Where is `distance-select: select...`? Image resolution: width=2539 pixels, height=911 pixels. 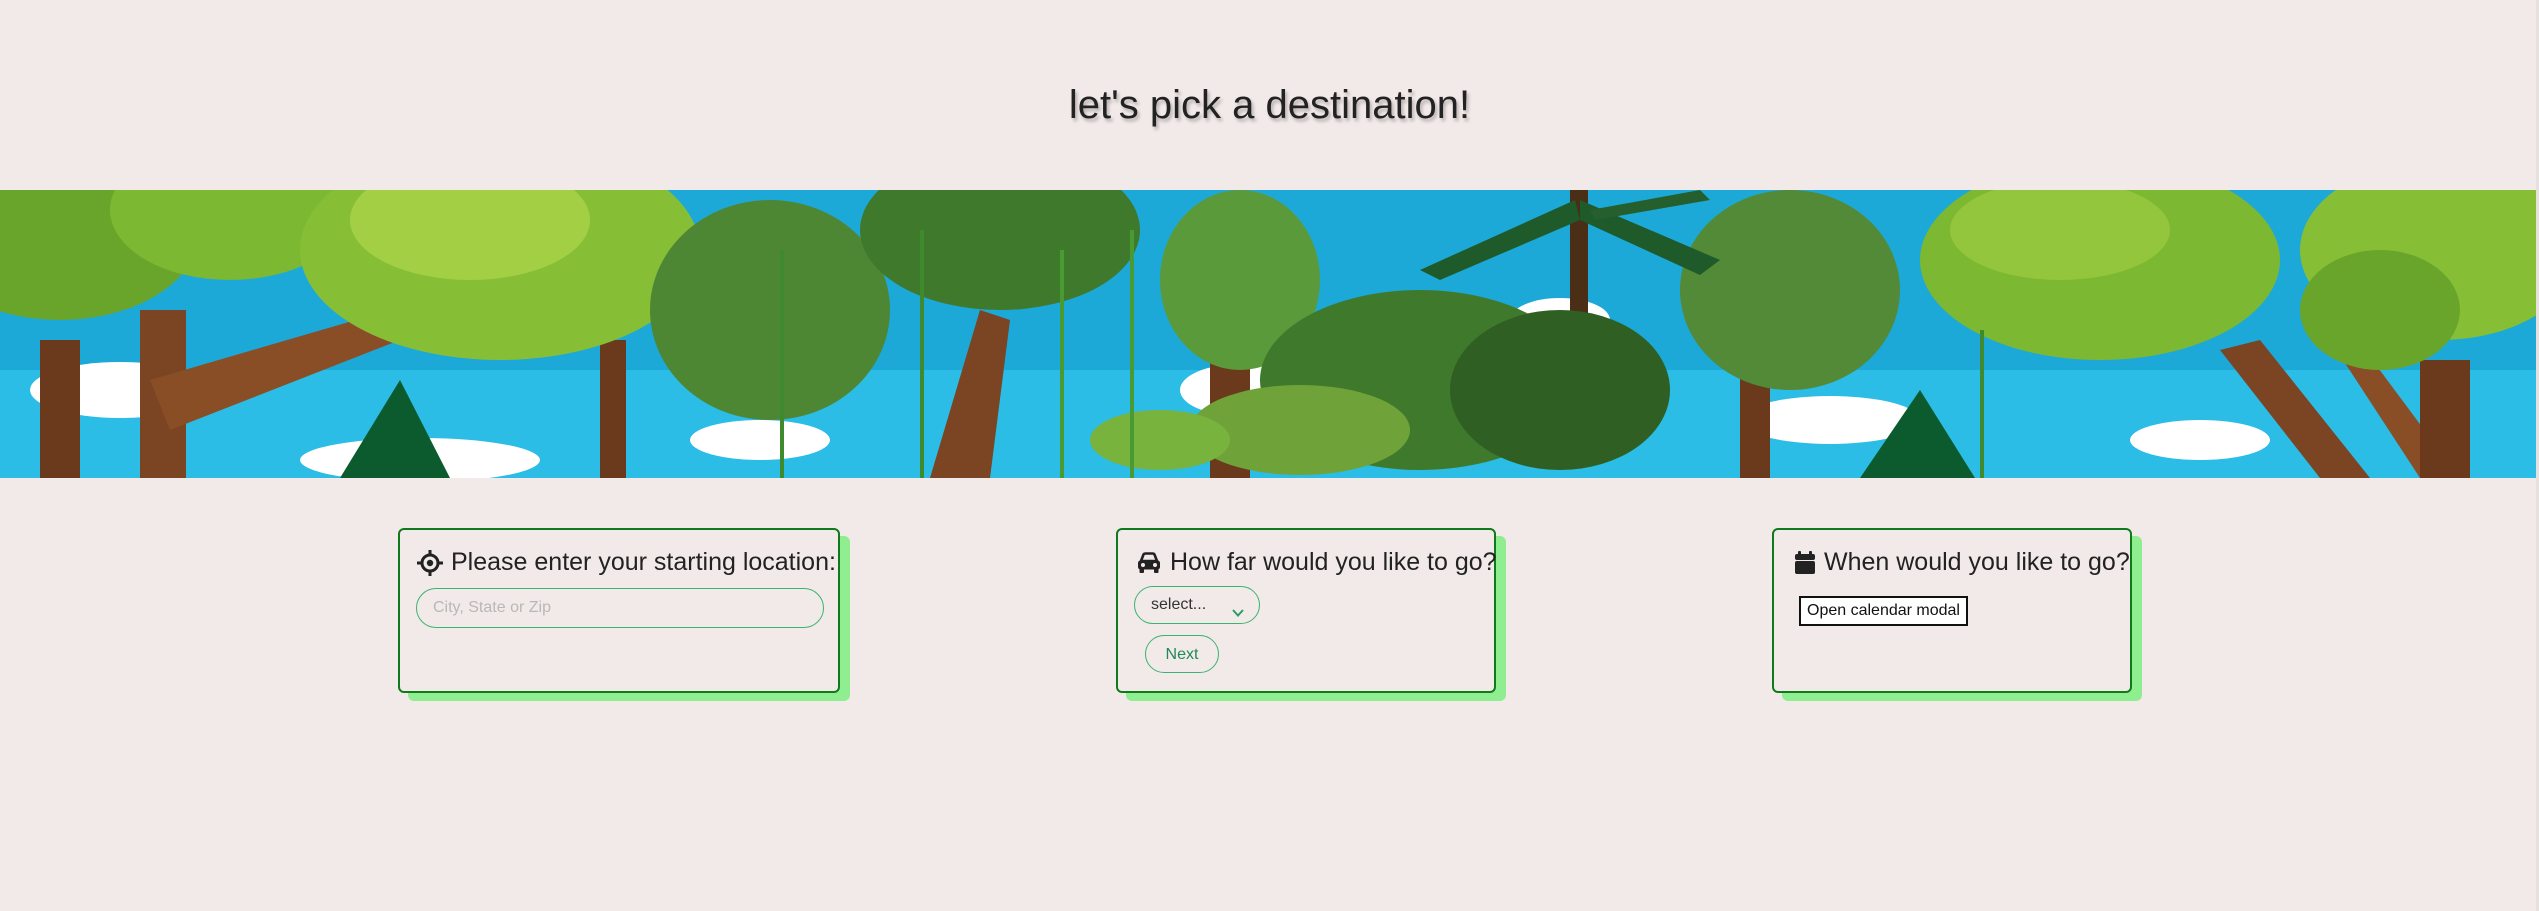
distance-select: select... is located at coordinates (1197, 605).